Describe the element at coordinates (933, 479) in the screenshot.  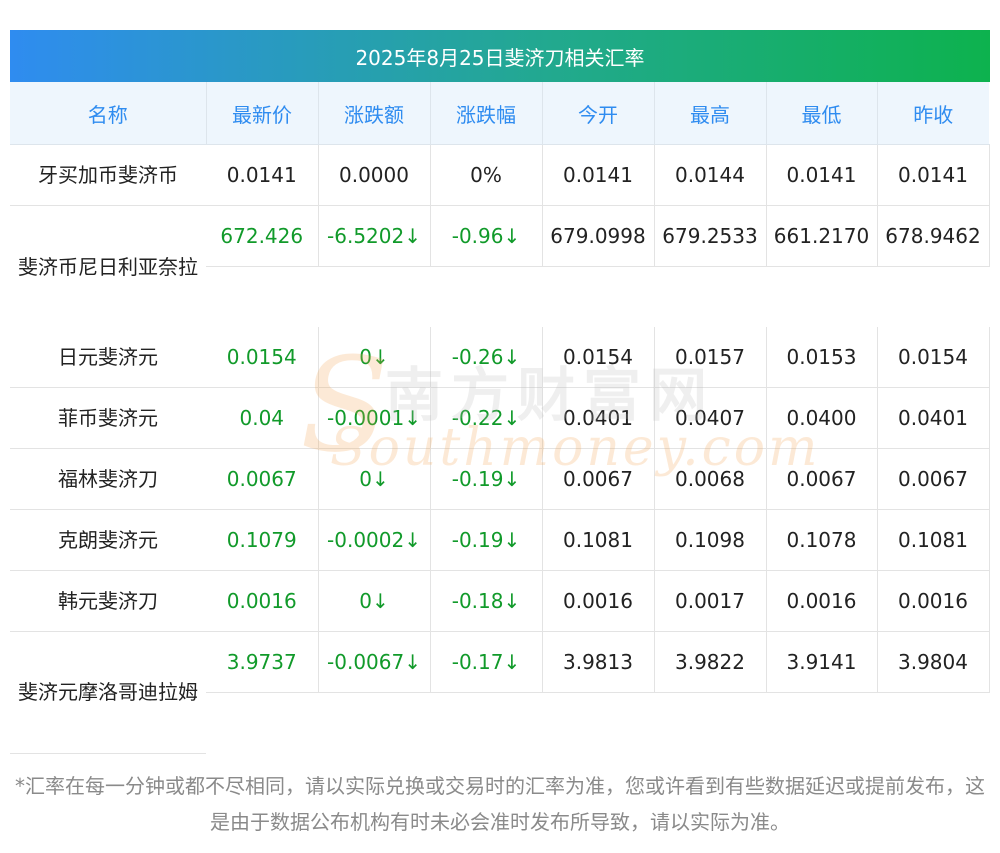
I see `prev-close-price: 0.0067` at that location.